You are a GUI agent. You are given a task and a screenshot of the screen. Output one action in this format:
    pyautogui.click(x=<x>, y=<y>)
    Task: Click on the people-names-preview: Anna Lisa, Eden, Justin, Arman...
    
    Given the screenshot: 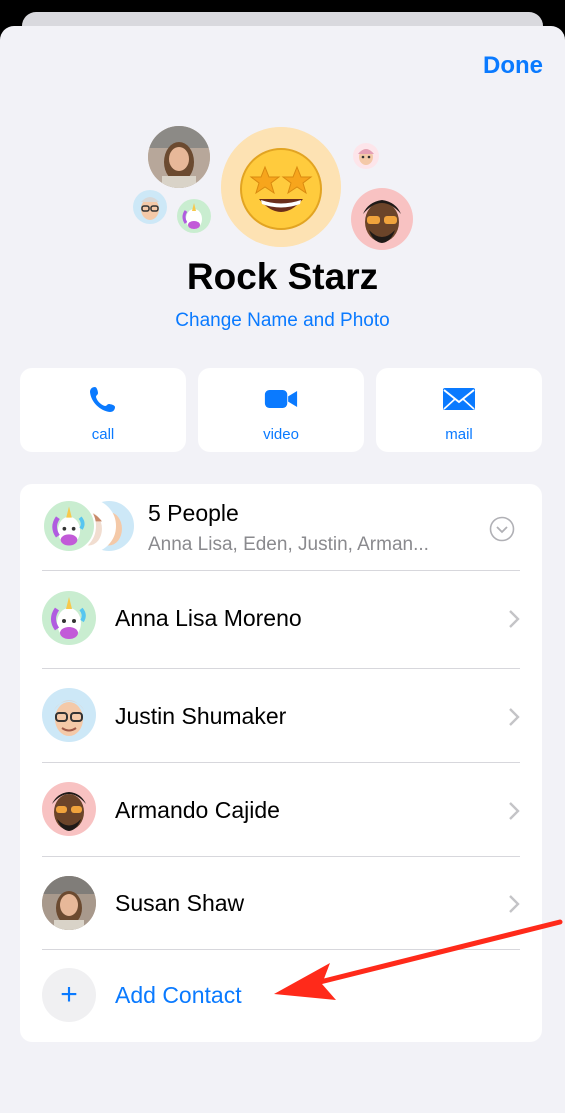 What is the action you would take?
    pyautogui.click(x=288, y=544)
    